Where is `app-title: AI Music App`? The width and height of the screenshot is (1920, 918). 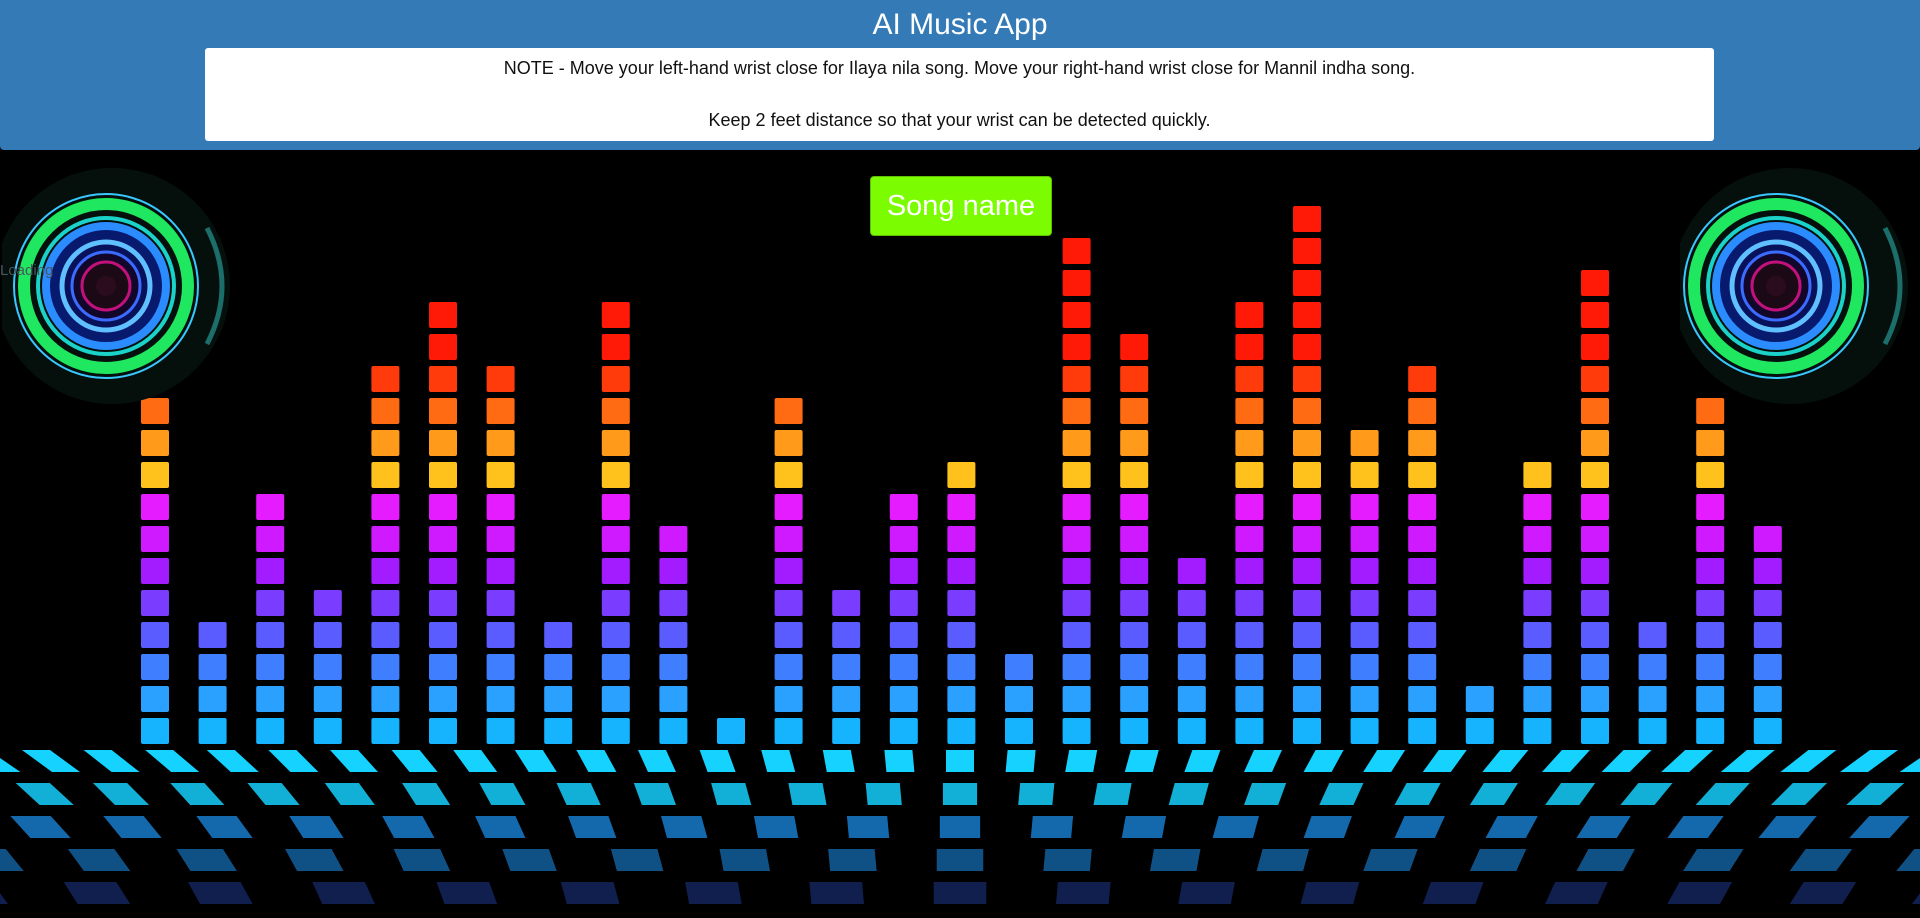
app-title: AI Music App is located at coordinates (960, 24).